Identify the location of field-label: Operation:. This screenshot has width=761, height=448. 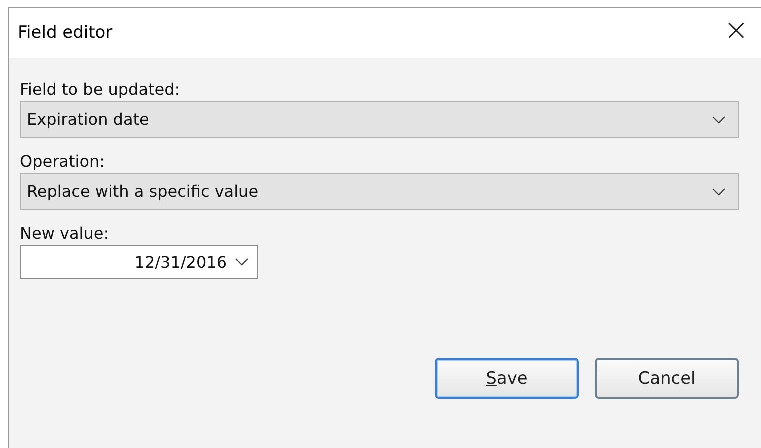
(63, 161).